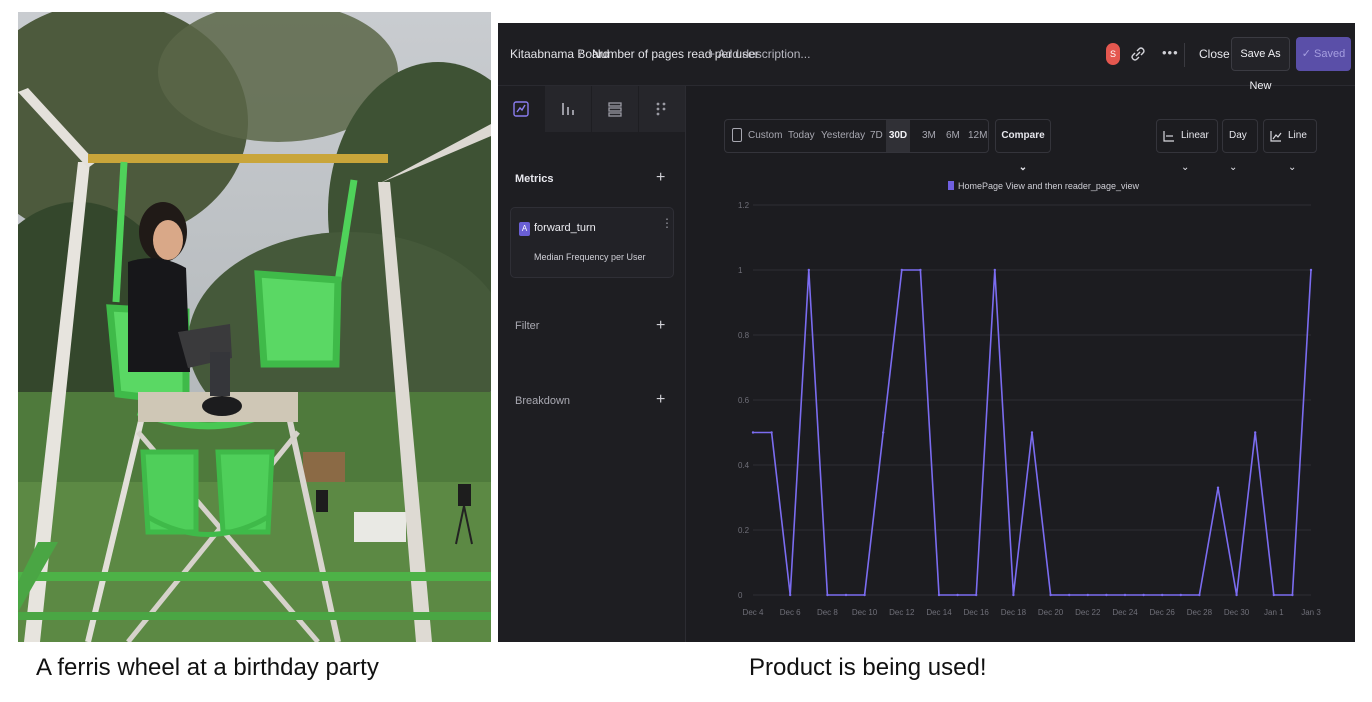 The image size is (1372, 702). I want to click on x-tick-label: Dec 24, so click(1125, 612).